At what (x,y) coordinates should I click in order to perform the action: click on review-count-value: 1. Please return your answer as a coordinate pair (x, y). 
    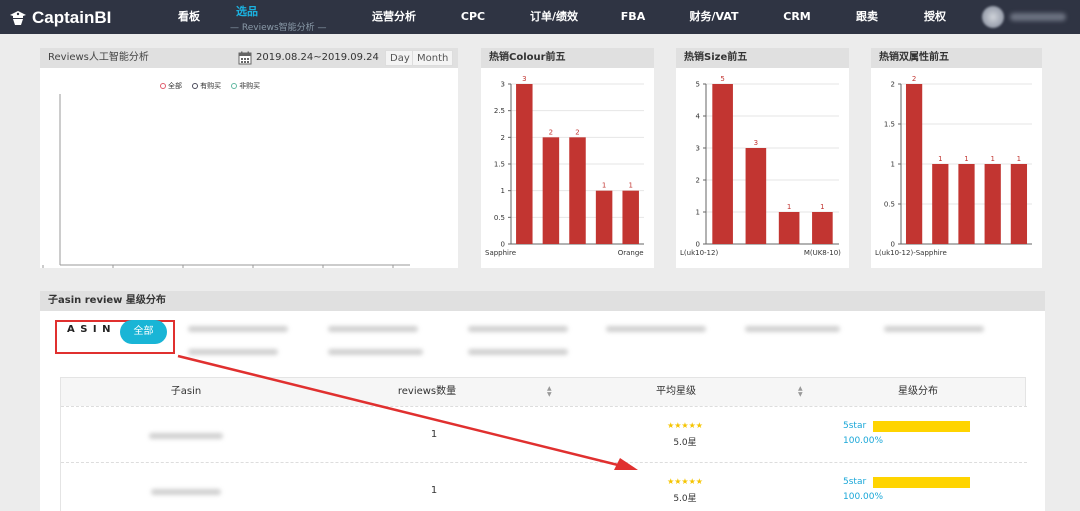
    Looking at the image, I should click on (434, 490).